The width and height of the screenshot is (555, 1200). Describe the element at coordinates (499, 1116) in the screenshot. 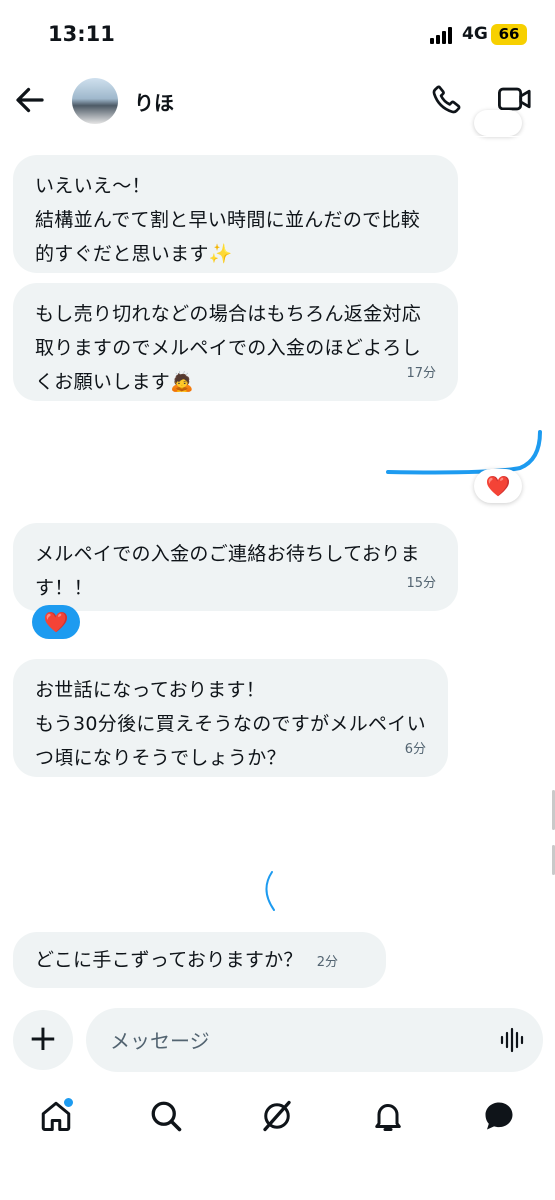

I see `messages-icon` at that location.